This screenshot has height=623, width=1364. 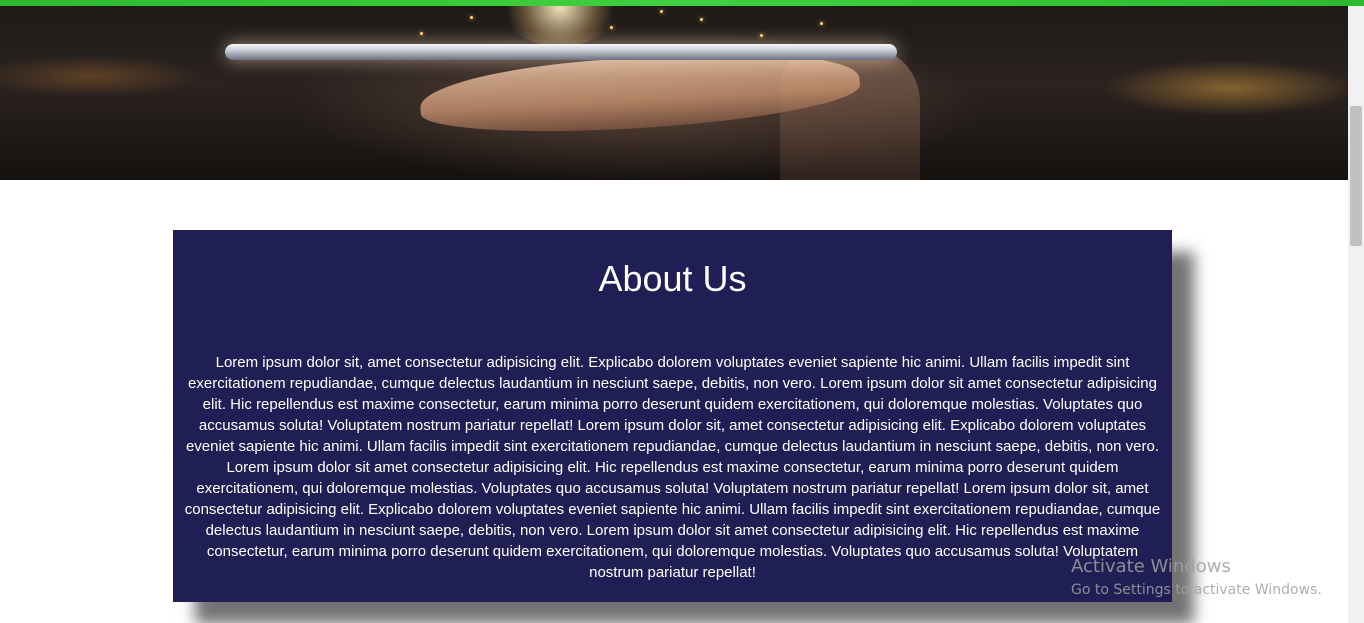 What do you see at coordinates (560, 26) in the screenshot?
I see `hero-lightbulb-glow` at bounding box center [560, 26].